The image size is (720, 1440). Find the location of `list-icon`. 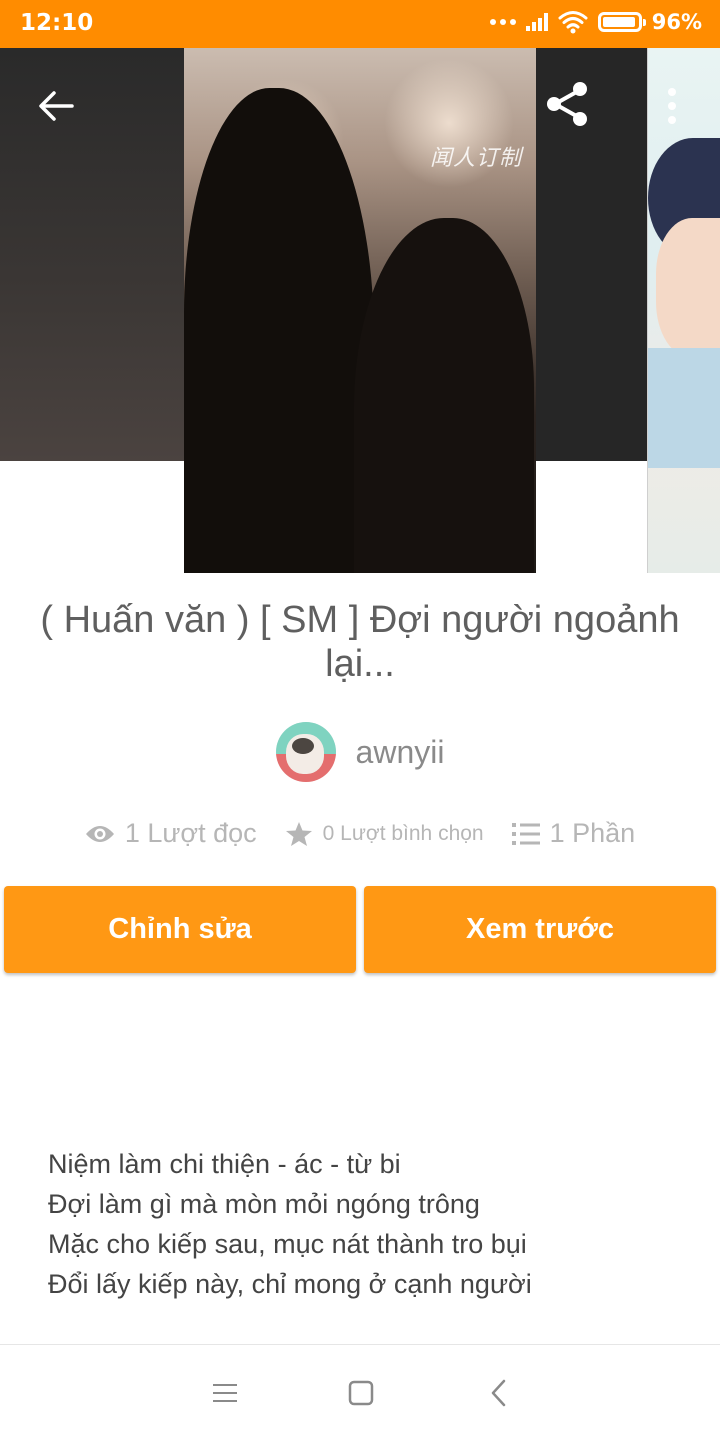

list-icon is located at coordinates (525, 833).